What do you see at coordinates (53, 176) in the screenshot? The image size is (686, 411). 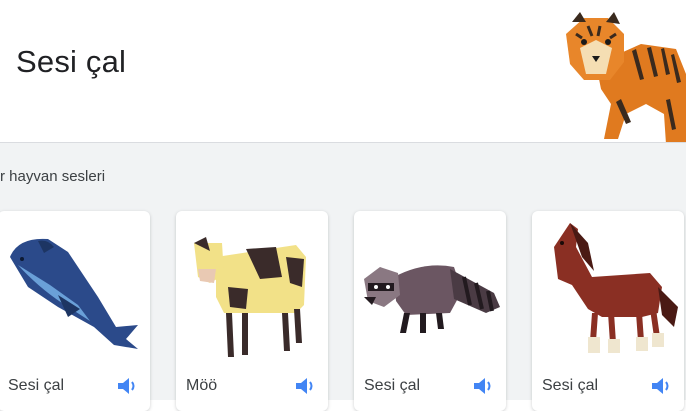 I see `section-title: r hayvan sesleri` at bounding box center [53, 176].